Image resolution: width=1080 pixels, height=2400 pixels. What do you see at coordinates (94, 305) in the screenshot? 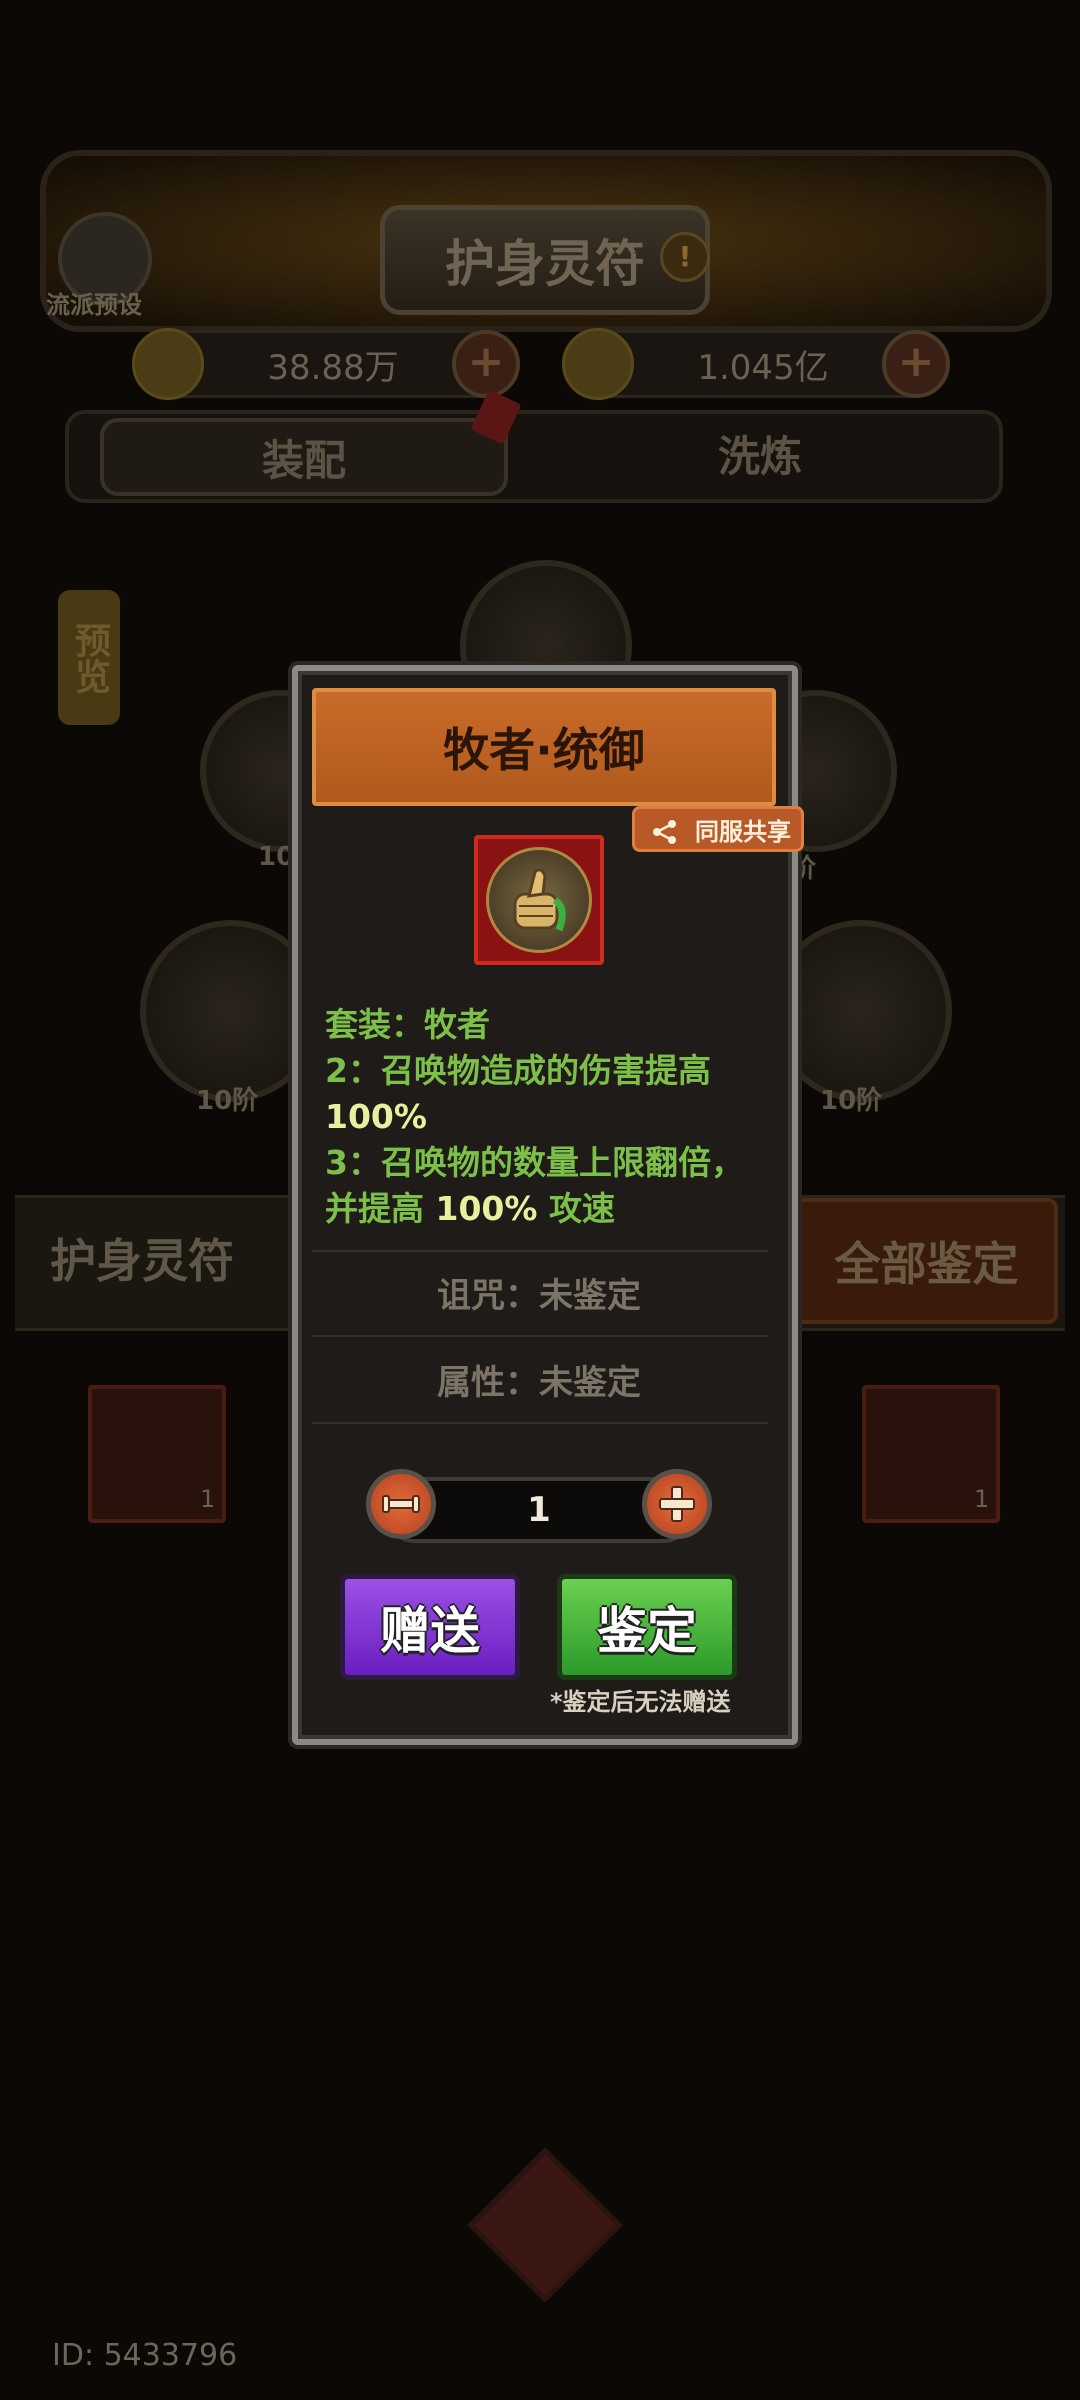
I see `preset-label: 流派预设` at bounding box center [94, 305].